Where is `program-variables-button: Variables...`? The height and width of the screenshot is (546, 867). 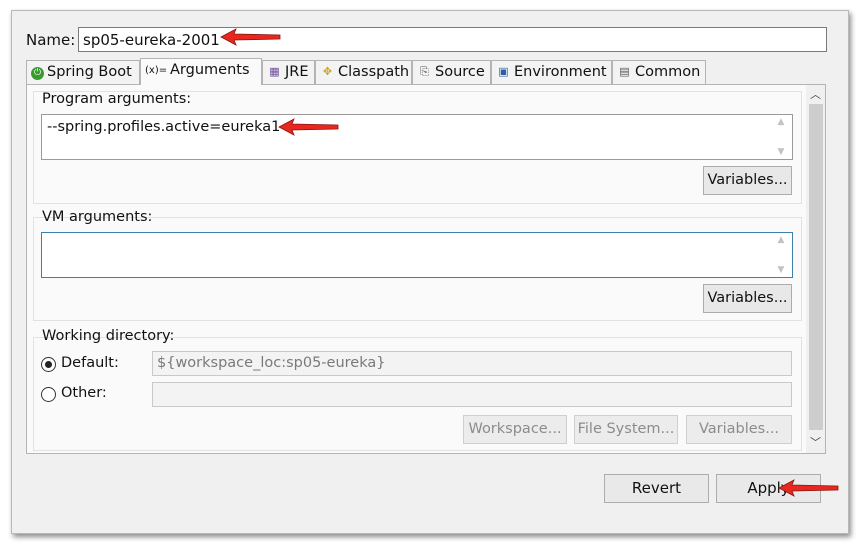
program-variables-button: Variables... is located at coordinates (747, 180).